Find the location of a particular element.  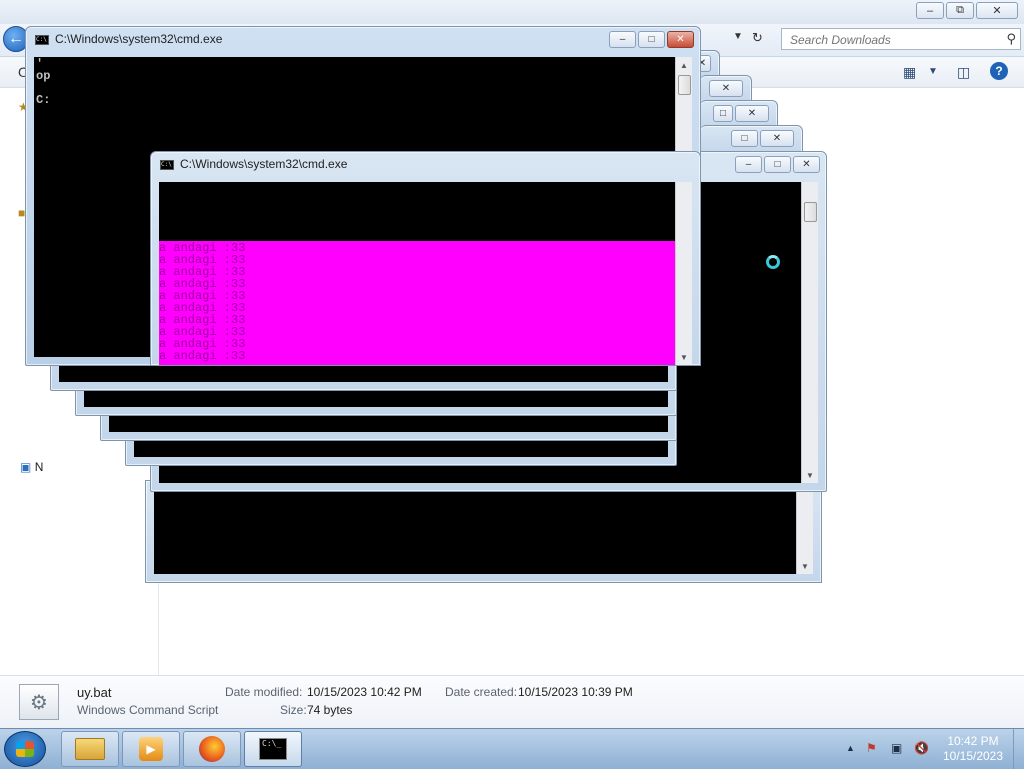

media-player-icon: ▶ is located at coordinates (151, 749).